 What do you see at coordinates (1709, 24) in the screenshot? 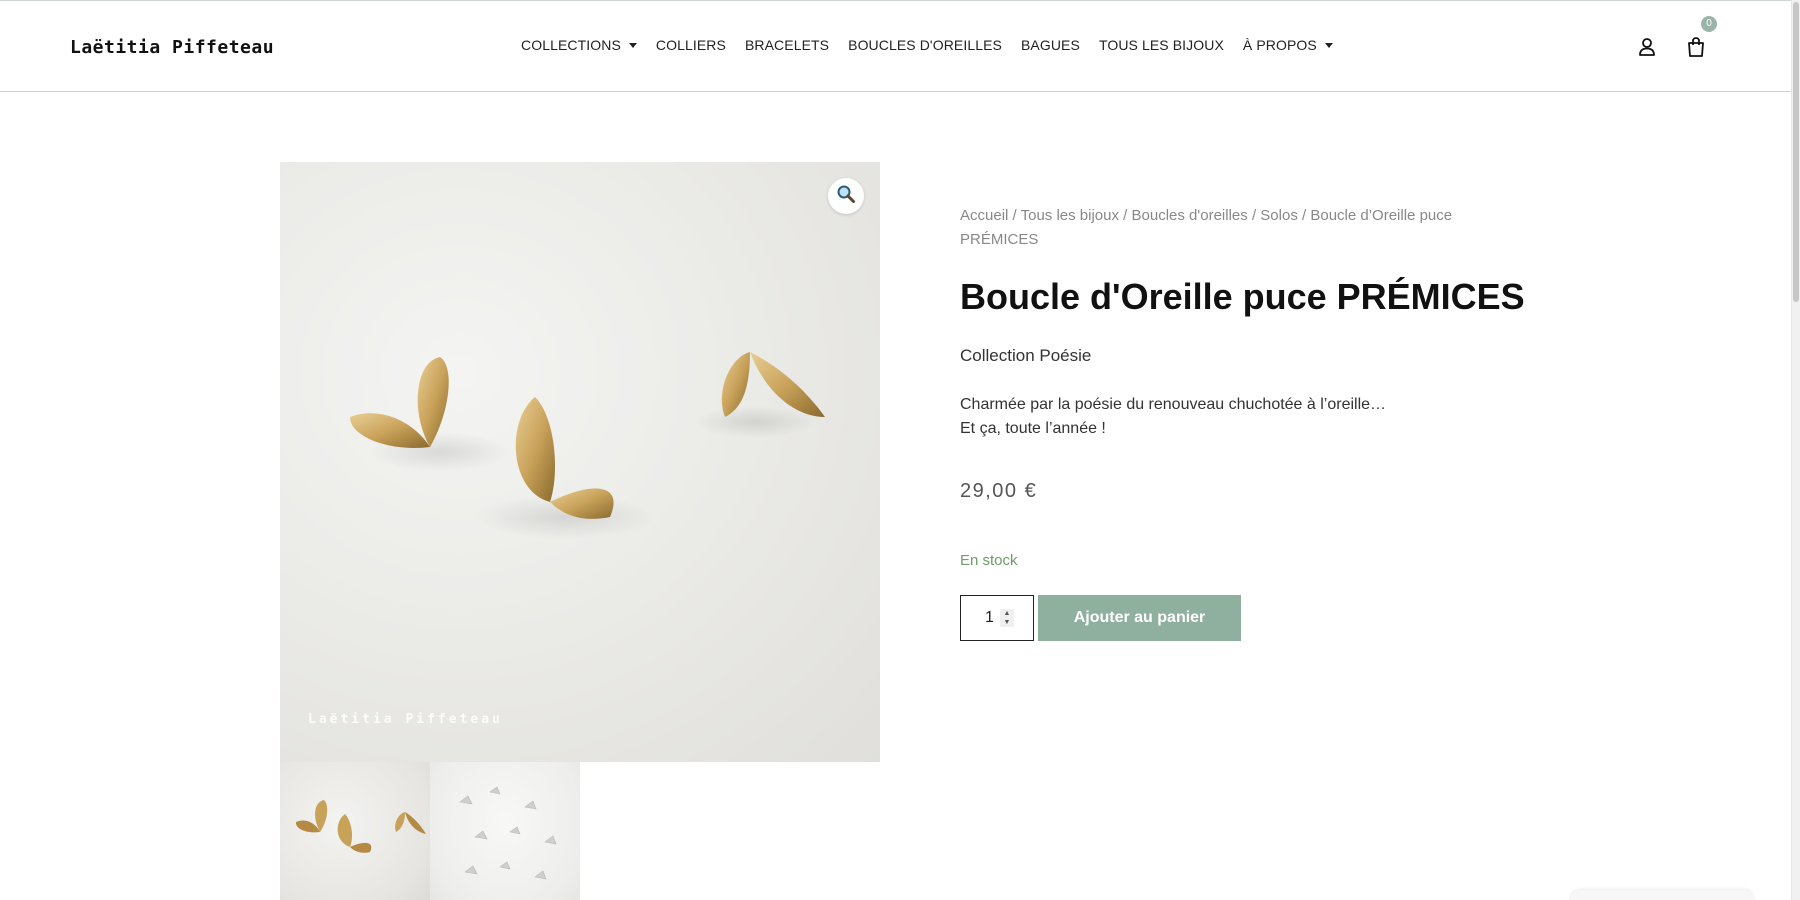
I see `cart-count-badge: 0` at bounding box center [1709, 24].